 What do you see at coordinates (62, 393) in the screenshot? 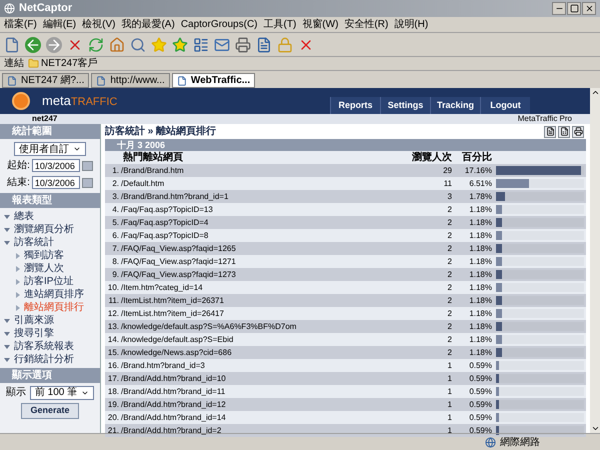
I see `count-select: 前 100 筆` at bounding box center [62, 393].